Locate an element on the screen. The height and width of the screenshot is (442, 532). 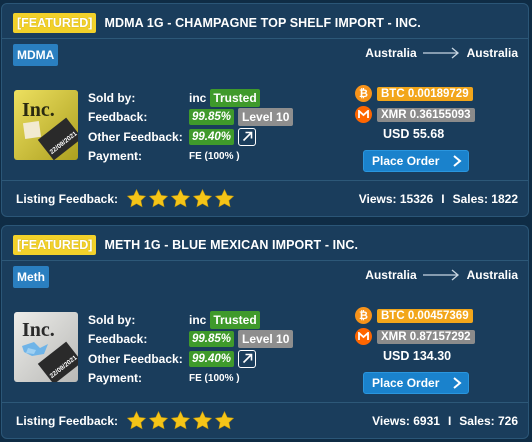
sales-count: Sales: 1822 is located at coordinates (485, 198).